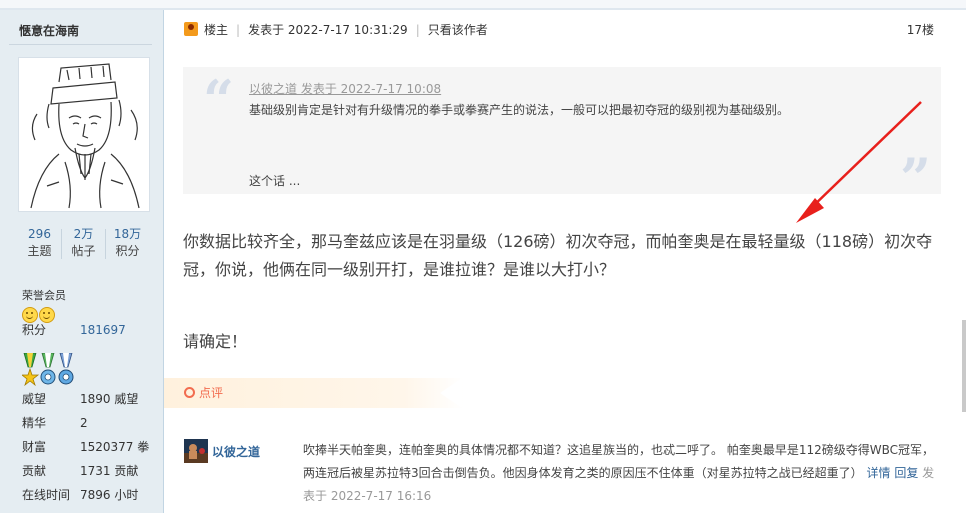 The height and width of the screenshot is (513, 966). I want to click on arrow-head, so click(810, 210).